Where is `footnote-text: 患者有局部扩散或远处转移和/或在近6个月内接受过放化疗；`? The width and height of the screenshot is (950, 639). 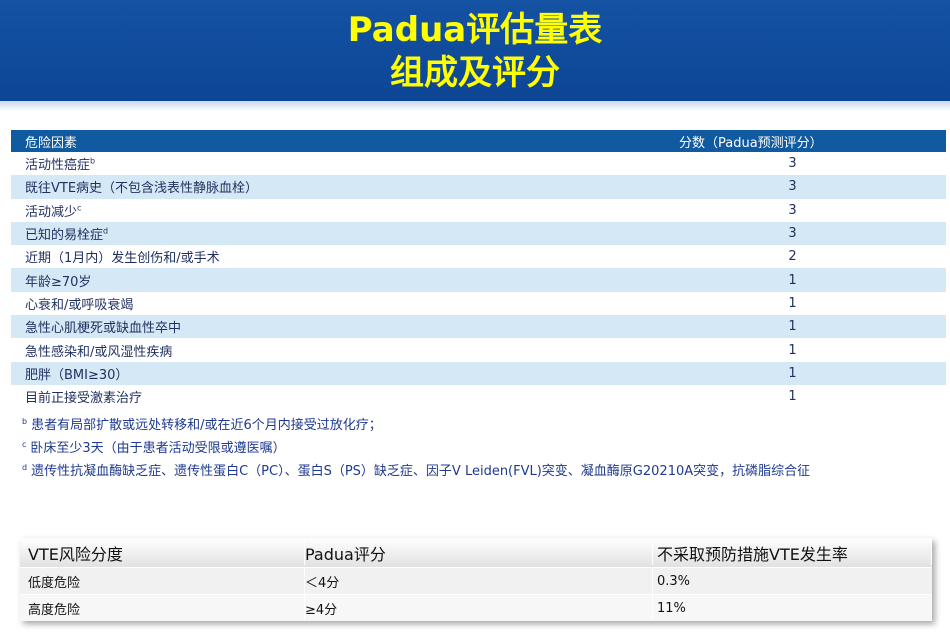
footnote-text: 患者有局部扩散或远处转移和/或在近6个月内接受过放化疗； is located at coordinates (206, 425).